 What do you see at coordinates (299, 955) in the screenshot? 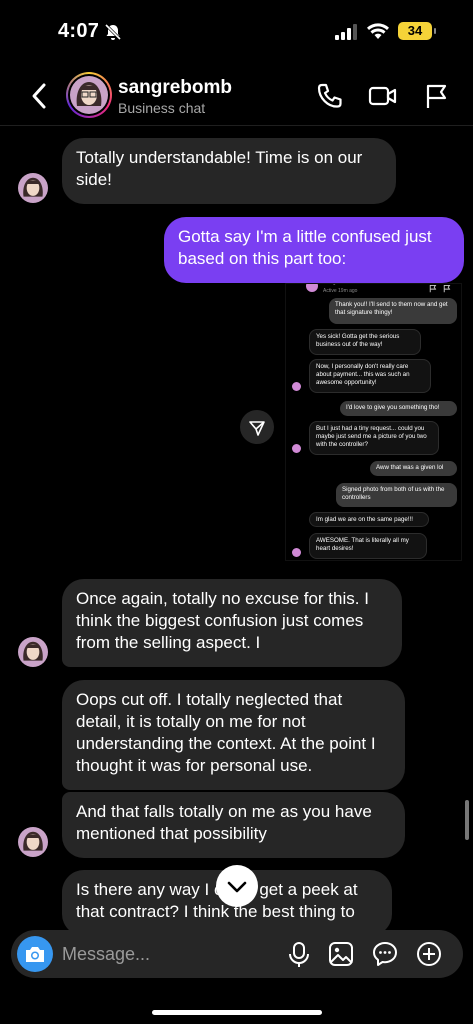
I see `microphone-icon` at bounding box center [299, 955].